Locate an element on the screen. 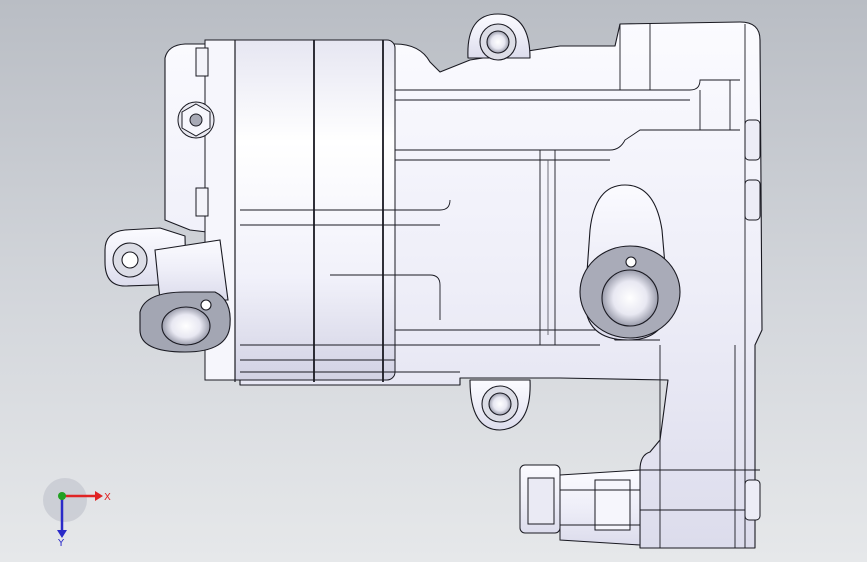 This screenshot has width=867, height=562. suction-boss is located at coordinates (191, 270).